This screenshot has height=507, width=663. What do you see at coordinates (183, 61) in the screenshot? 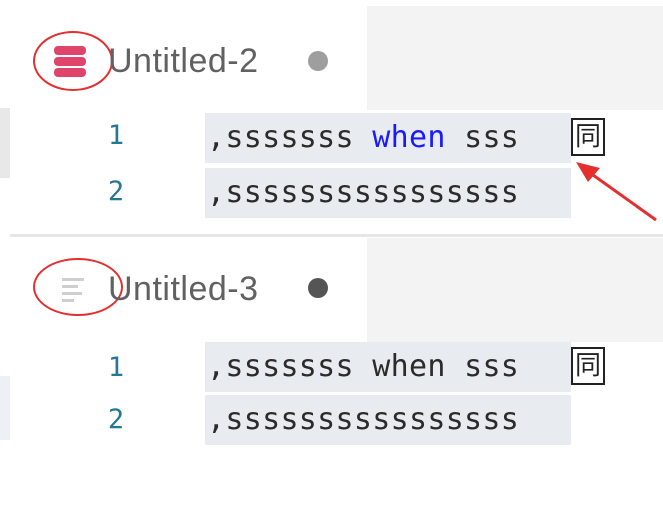
I see `tab-title-untitled-2: Untitled-2` at bounding box center [183, 61].